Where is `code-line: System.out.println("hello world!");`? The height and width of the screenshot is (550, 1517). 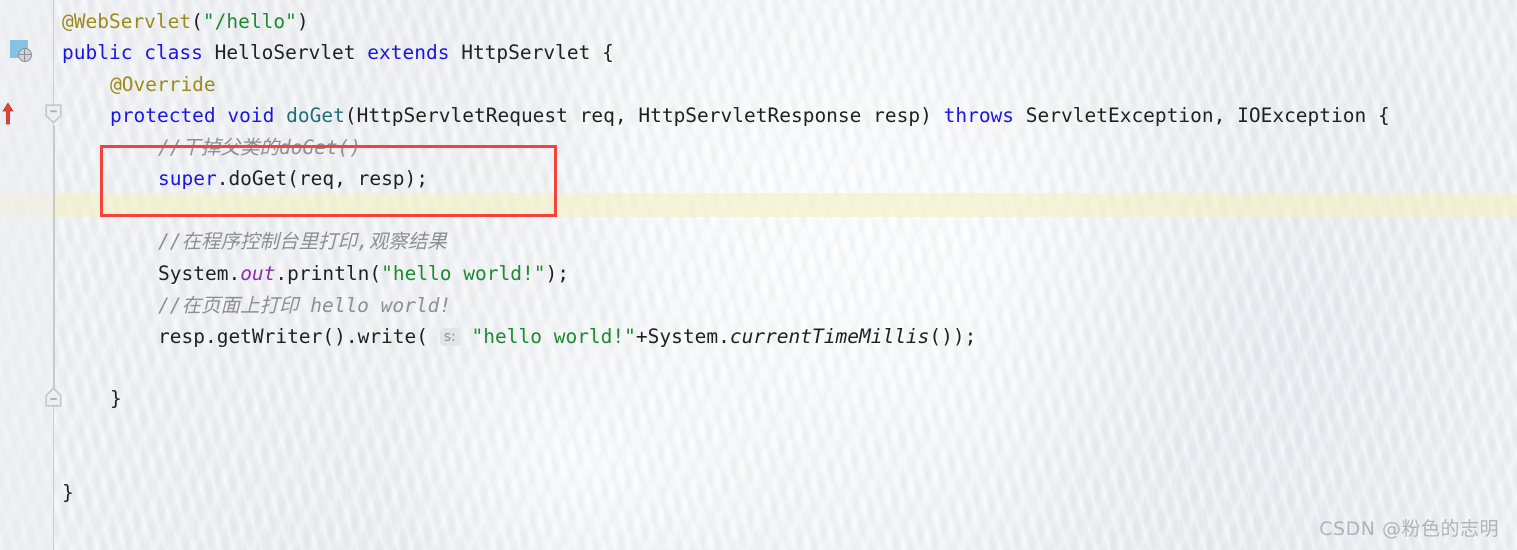 code-line: System.out.println("hello world!"); is located at coordinates (363, 274).